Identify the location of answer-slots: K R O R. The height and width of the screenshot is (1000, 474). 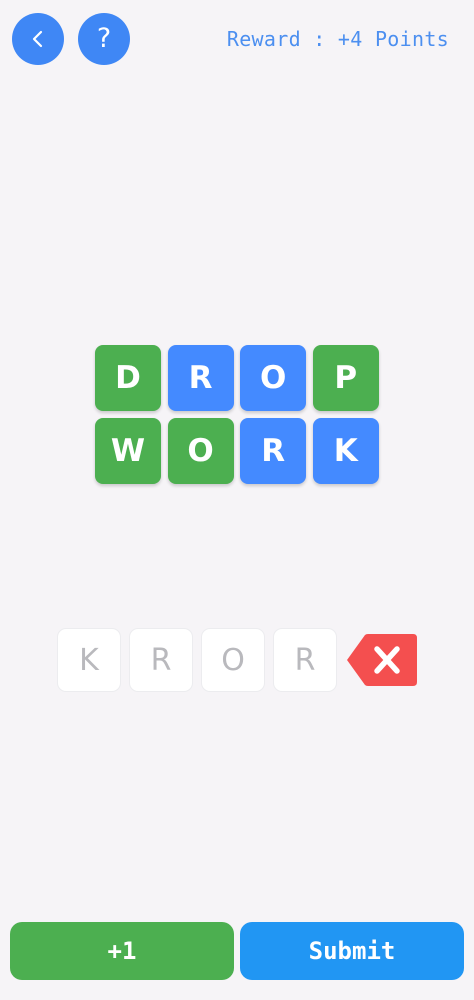
(197, 660).